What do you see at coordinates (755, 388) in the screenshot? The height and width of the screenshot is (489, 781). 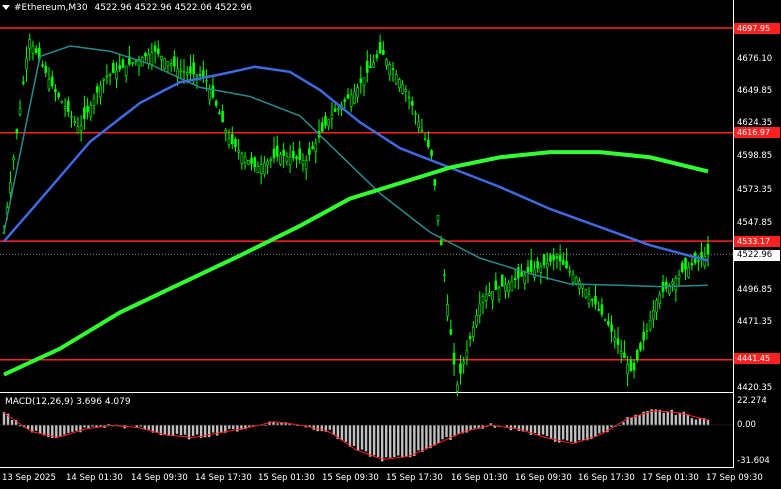 I see `price-axis-label: 4420.35` at bounding box center [755, 388].